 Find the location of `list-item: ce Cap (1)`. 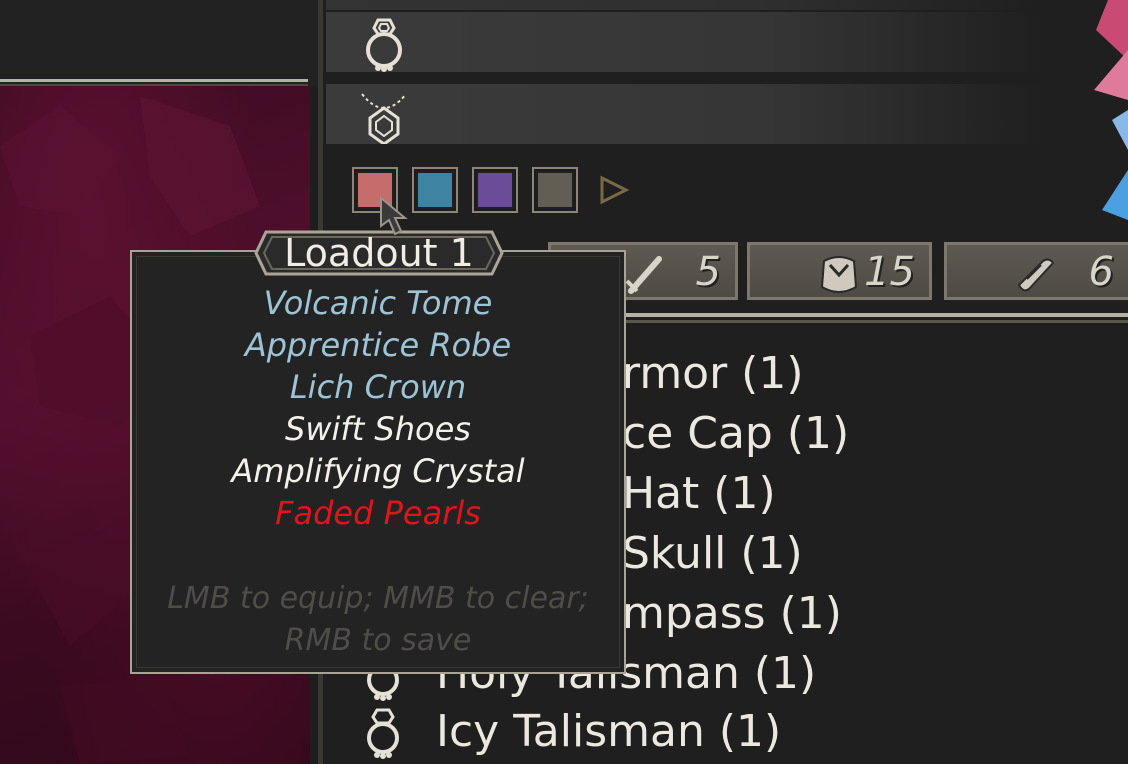

list-item: ce Cap (1) is located at coordinates (735, 436).